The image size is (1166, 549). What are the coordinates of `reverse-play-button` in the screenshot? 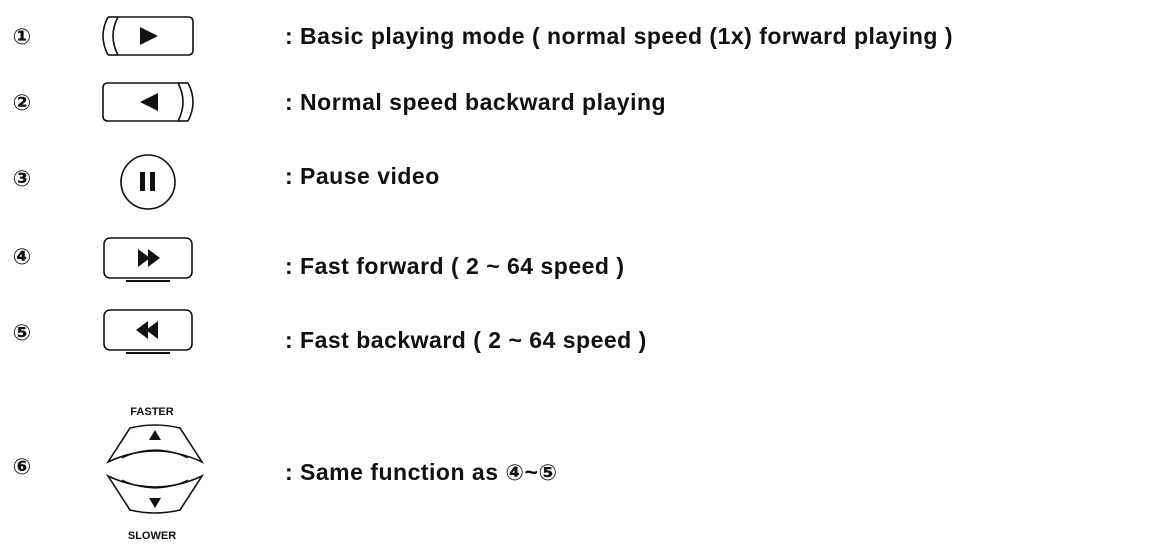 It's located at (148, 102).